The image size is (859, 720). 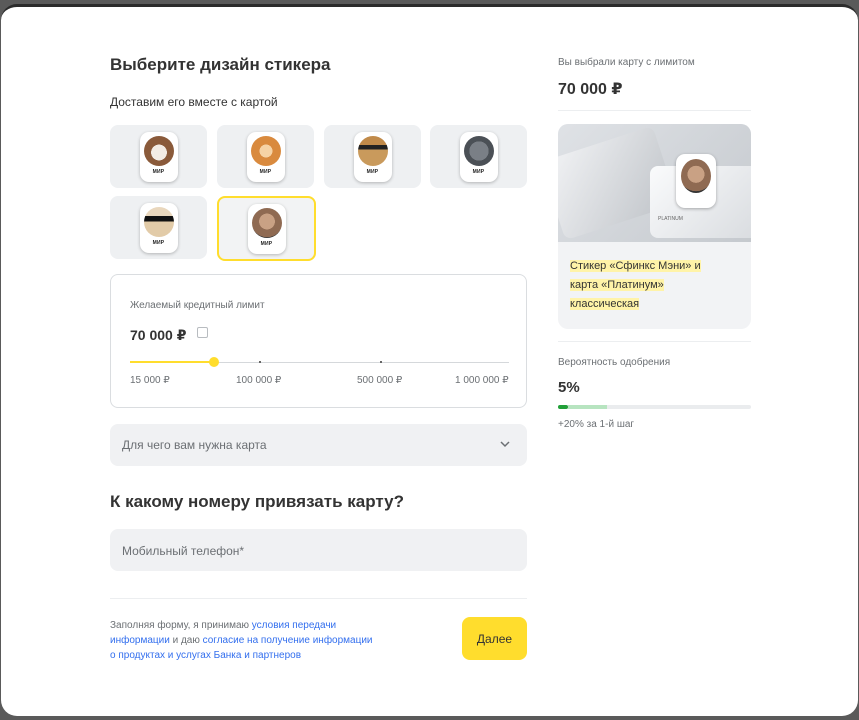 What do you see at coordinates (590, 89) in the screenshot?
I see `summary-limit-value: 70 000 ₽` at bounding box center [590, 89].